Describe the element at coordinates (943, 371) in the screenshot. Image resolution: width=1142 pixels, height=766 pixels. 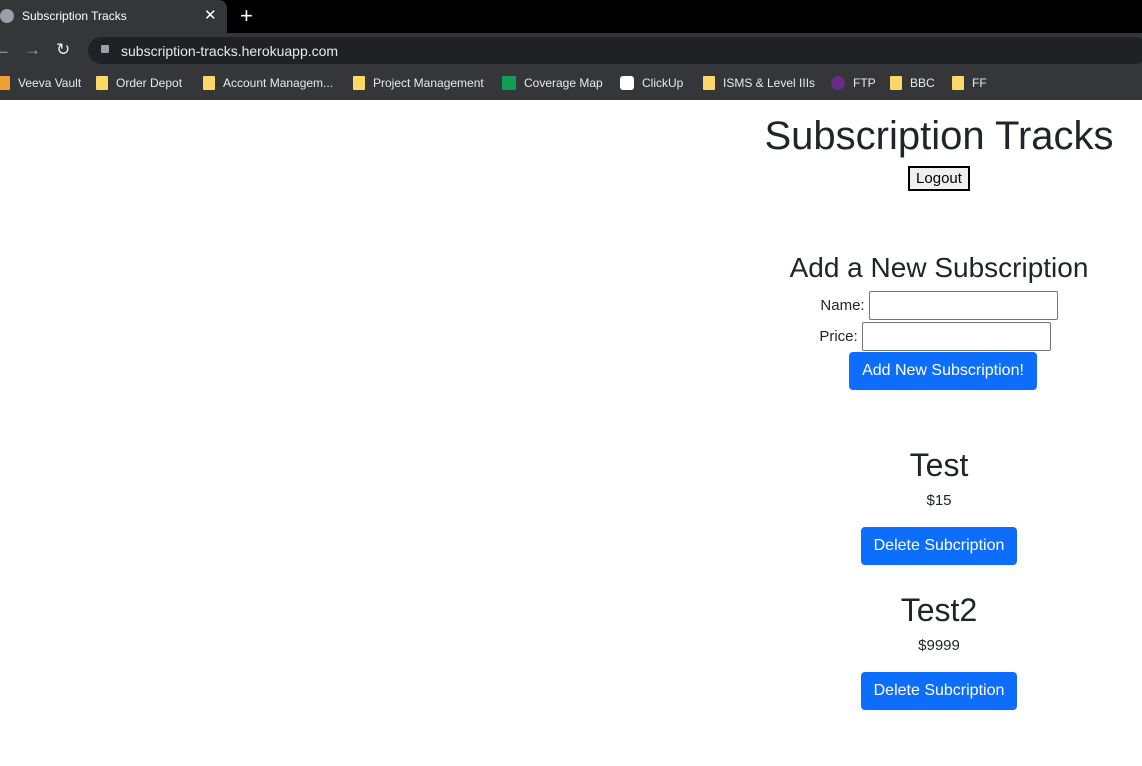
I see `add-subscription-button: Add New Subscription!` at that location.